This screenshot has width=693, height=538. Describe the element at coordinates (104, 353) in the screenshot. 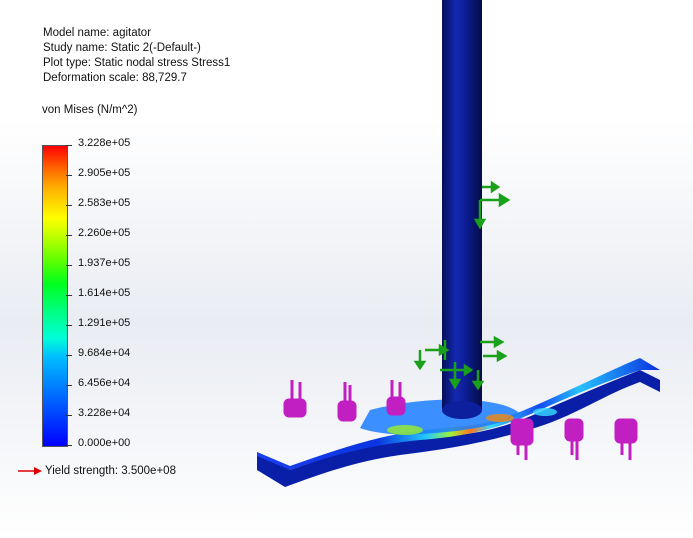

I see `legend-tick-label: 9.684e+04` at that location.